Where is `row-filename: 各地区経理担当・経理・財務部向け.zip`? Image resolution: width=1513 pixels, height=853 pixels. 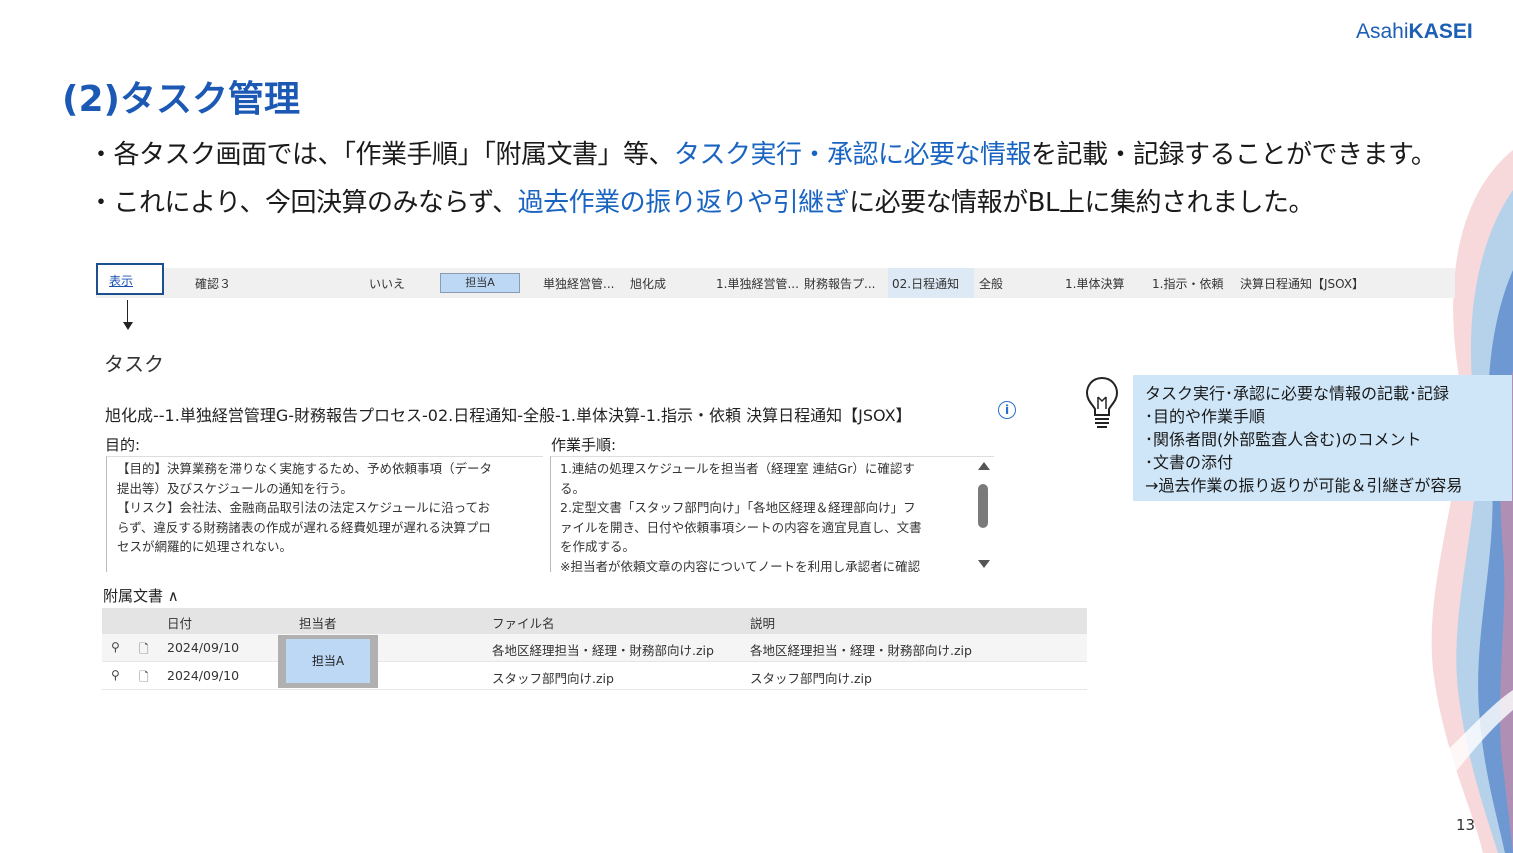
row-filename: 各地区経理担当・経理・財務部向け.zip is located at coordinates (603, 649).